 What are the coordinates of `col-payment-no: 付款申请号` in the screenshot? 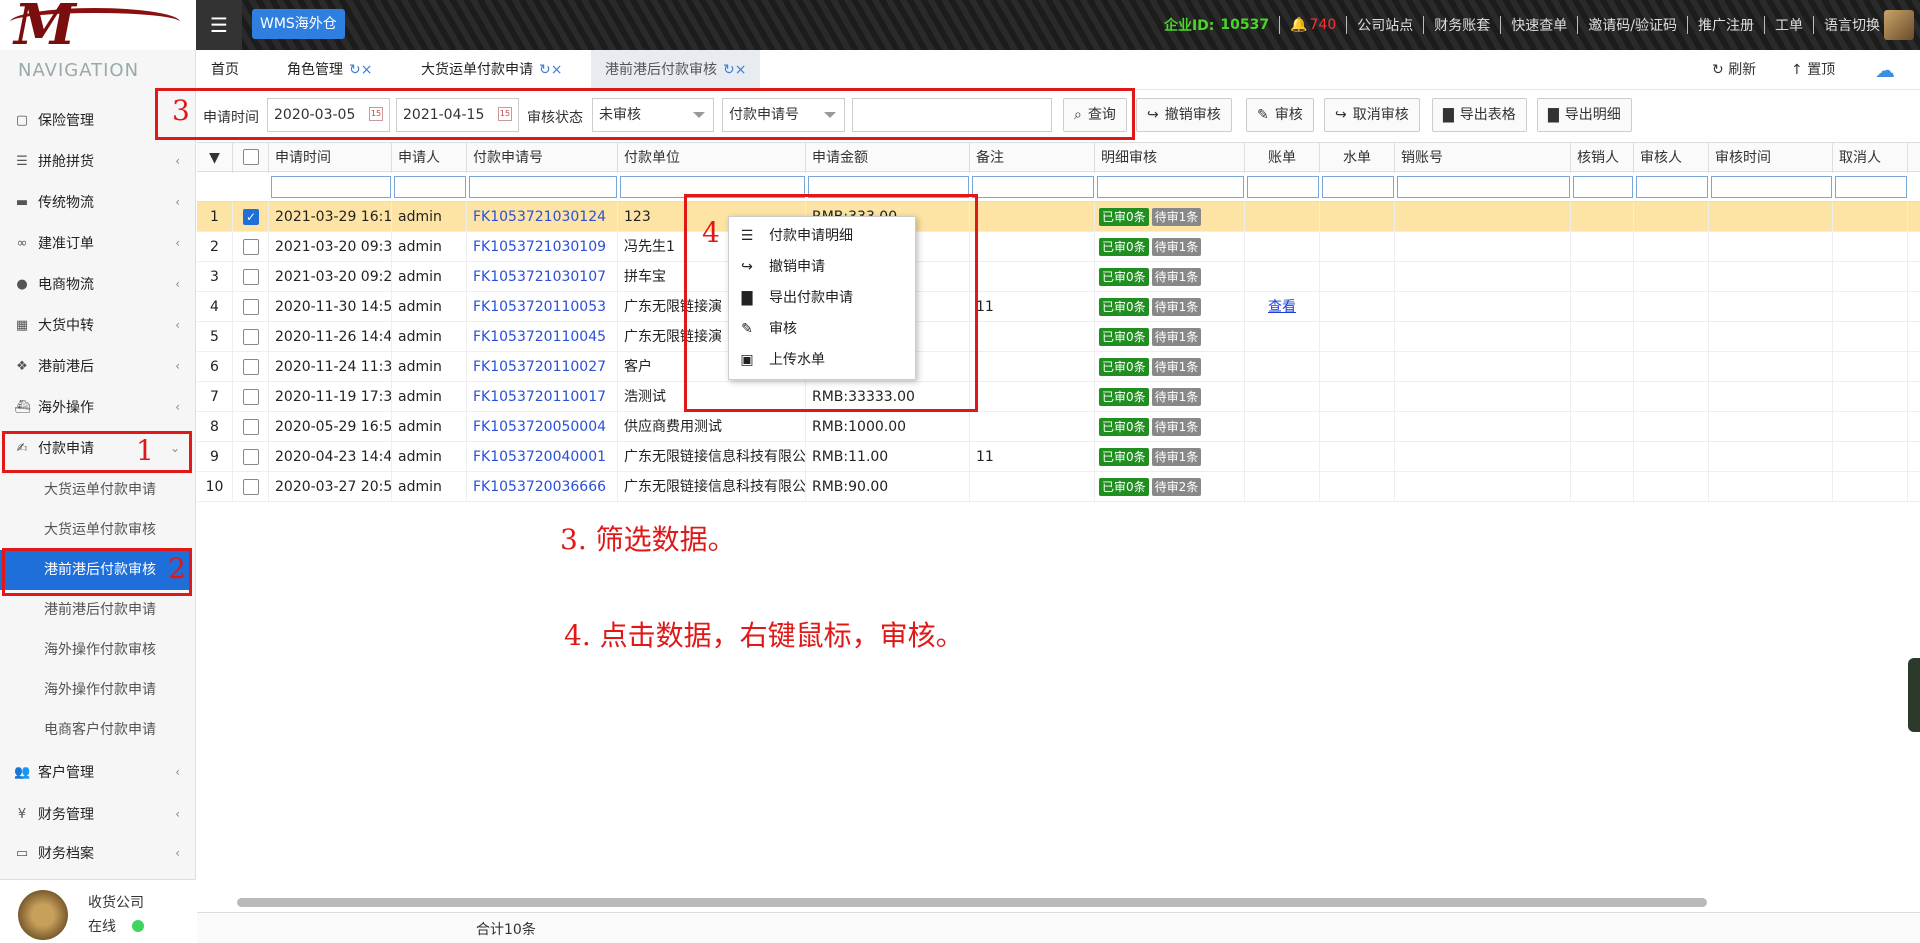 It's located at (542, 158).